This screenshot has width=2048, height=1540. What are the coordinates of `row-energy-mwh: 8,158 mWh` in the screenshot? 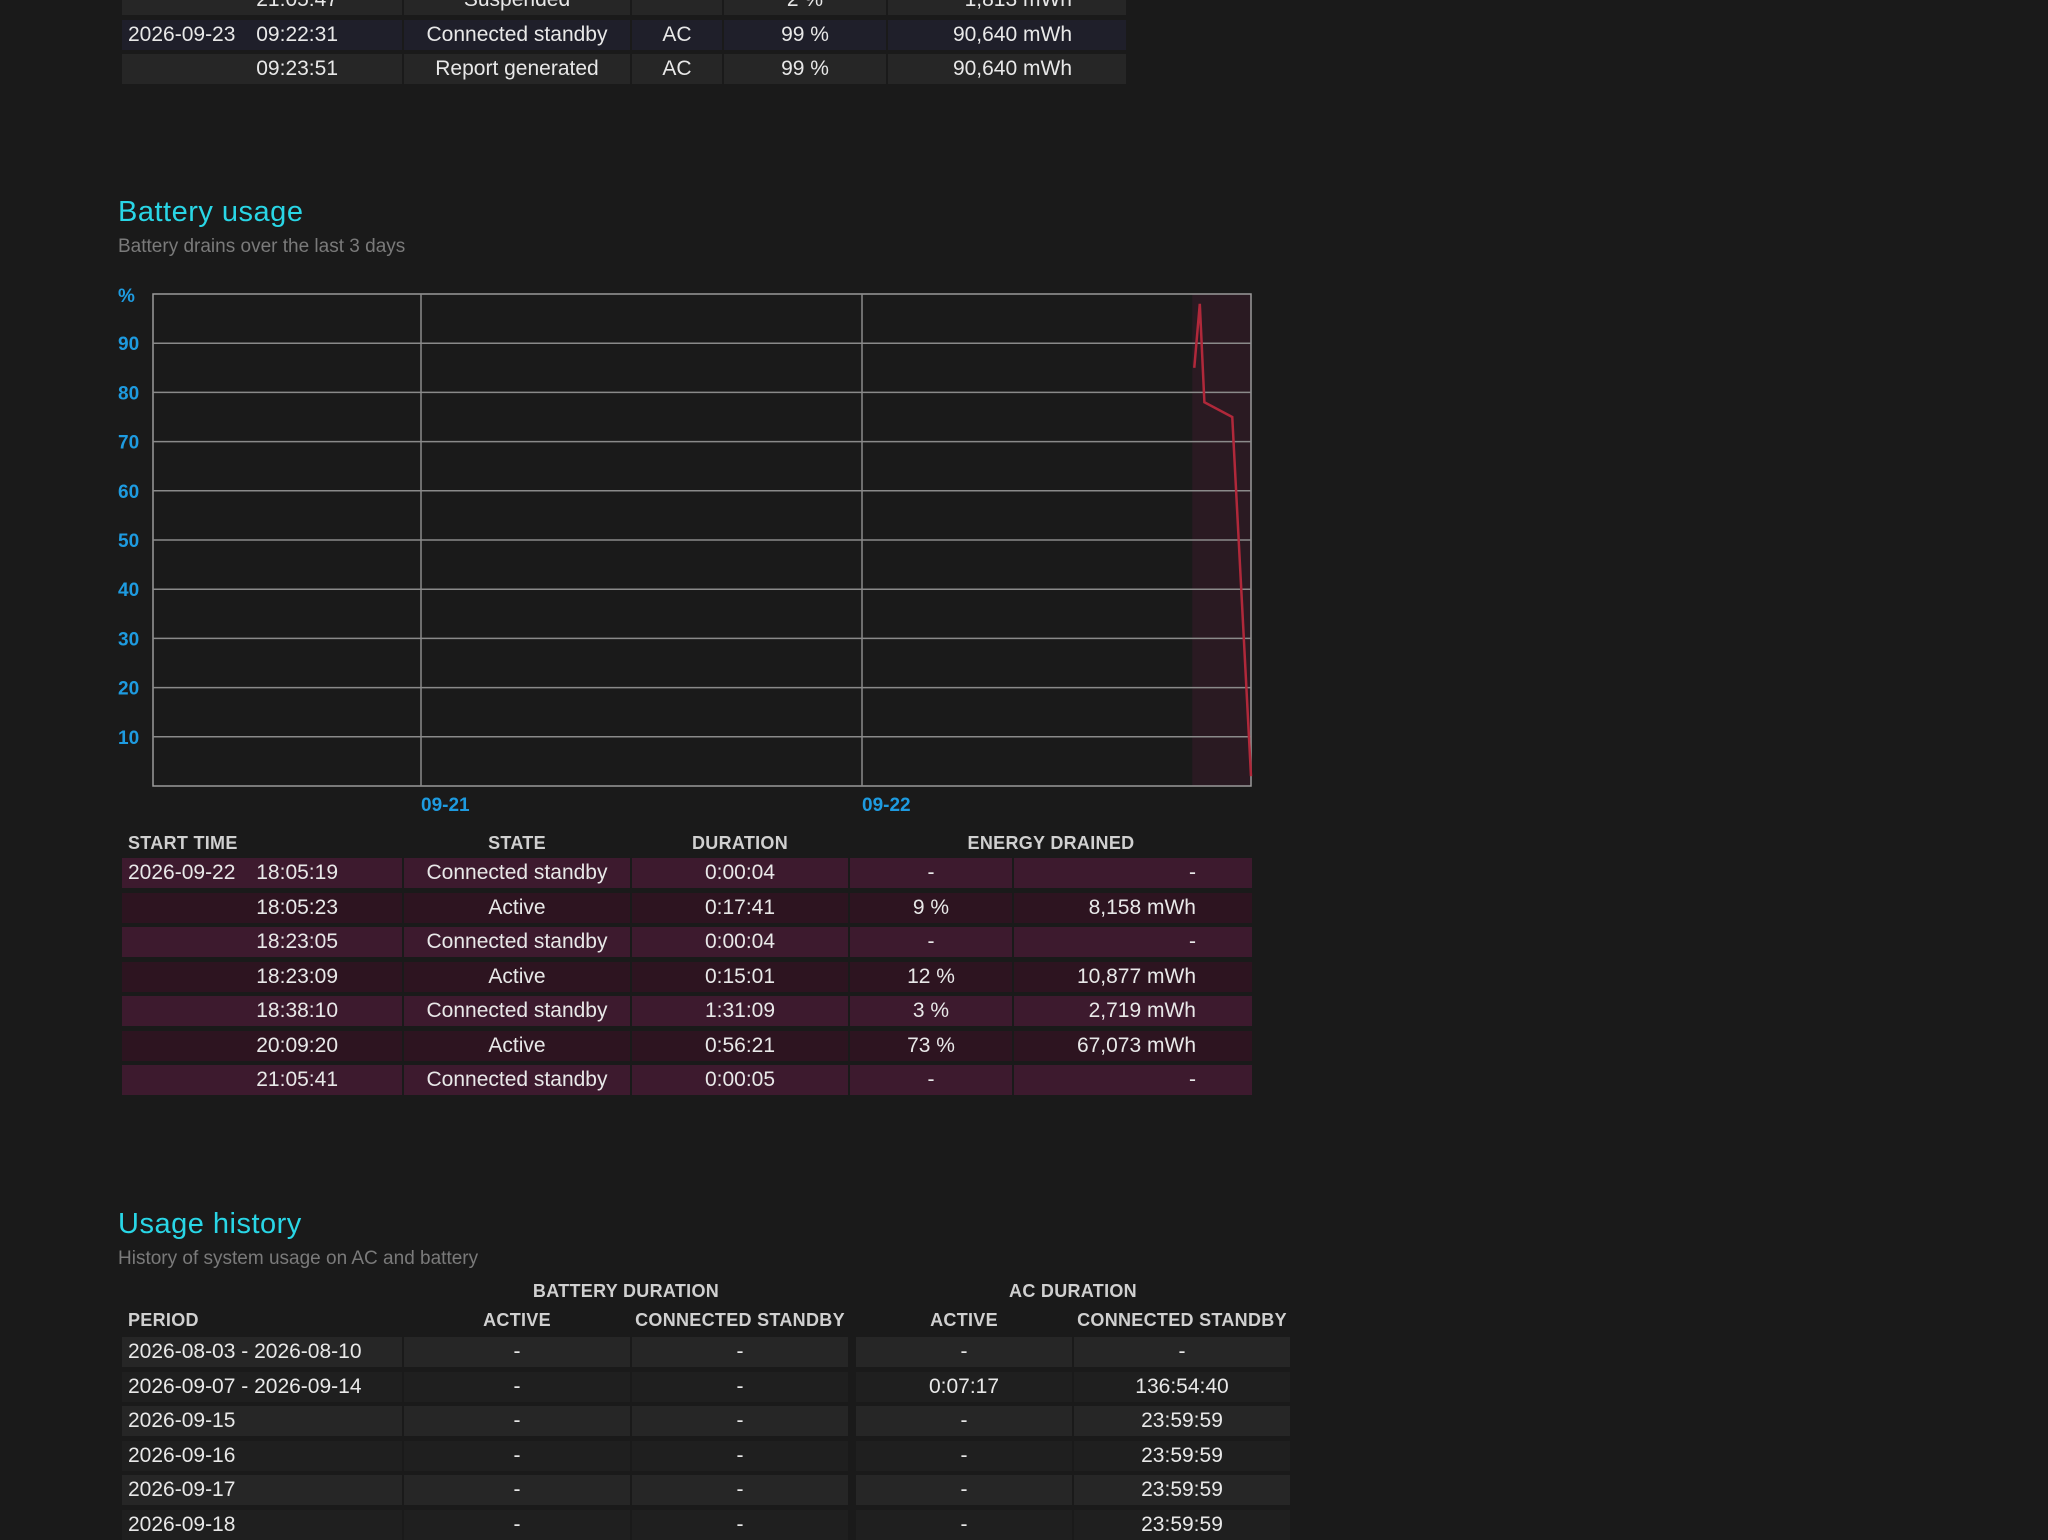 It's located at (1133, 907).